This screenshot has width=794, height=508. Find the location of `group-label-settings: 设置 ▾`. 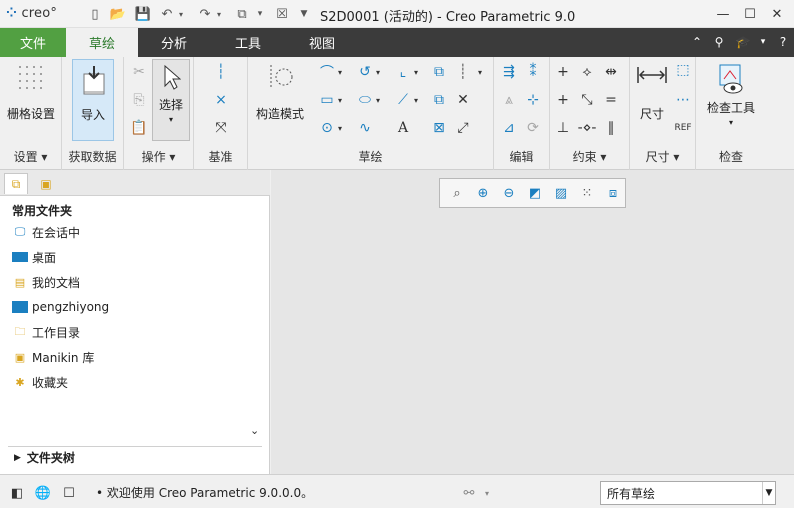

group-label-settings: 设置 ▾ is located at coordinates (30, 156).